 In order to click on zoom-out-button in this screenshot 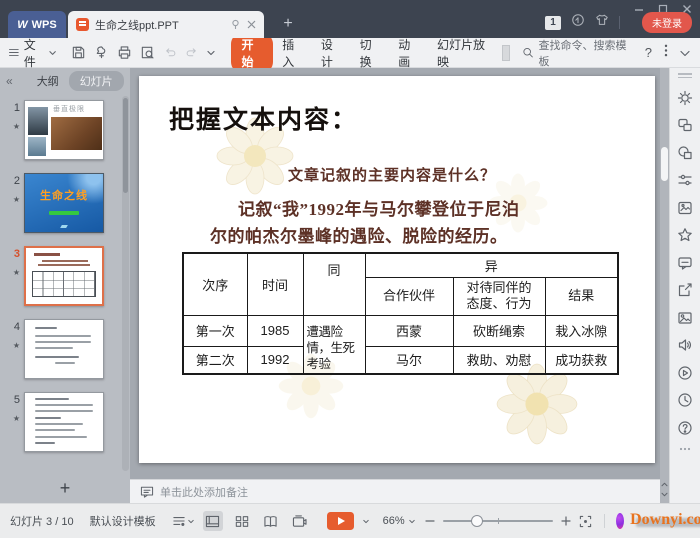, I will do `click(430, 521)`.